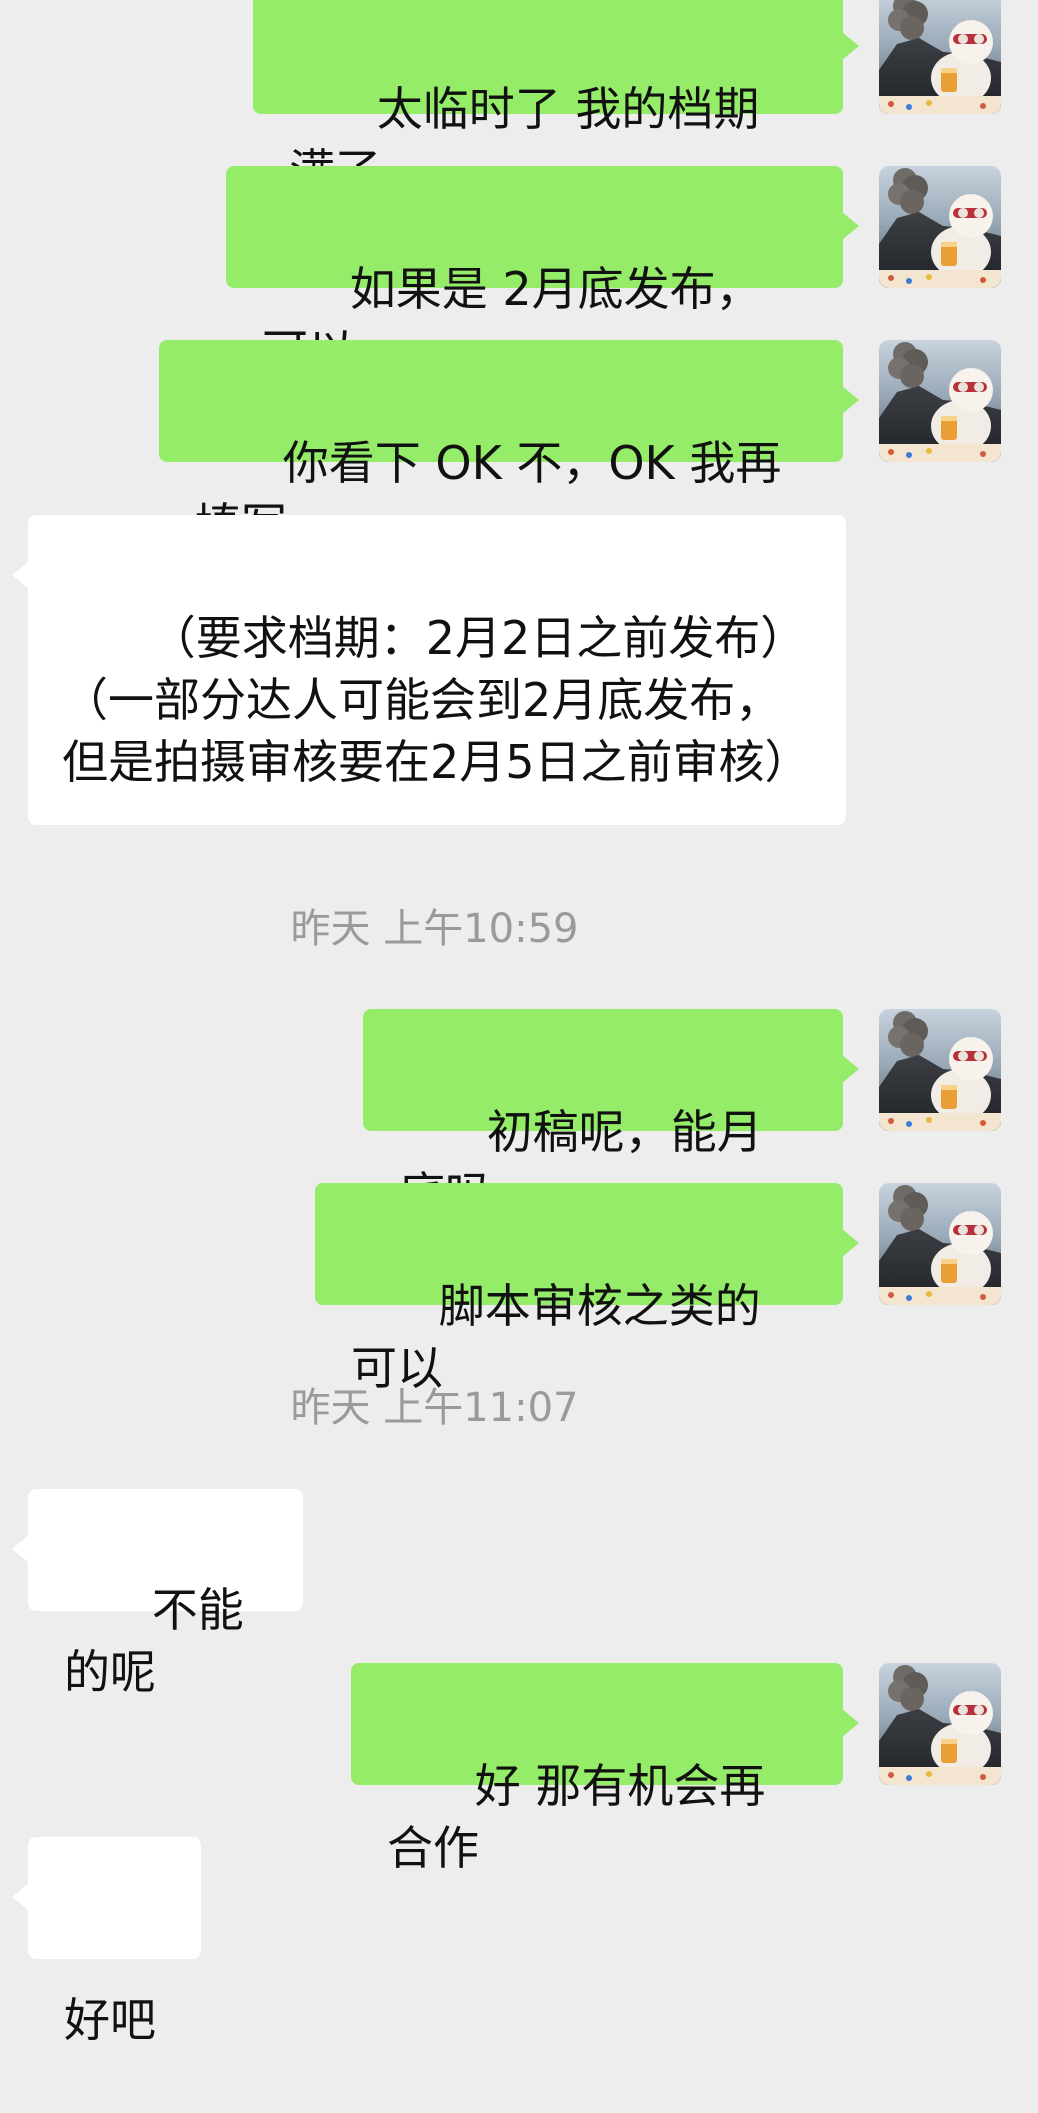 The width and height of the screenshot is (1038, 2113). I want to click on outgoing-message: 太临时了 我的档期满了, so click(519, 99).